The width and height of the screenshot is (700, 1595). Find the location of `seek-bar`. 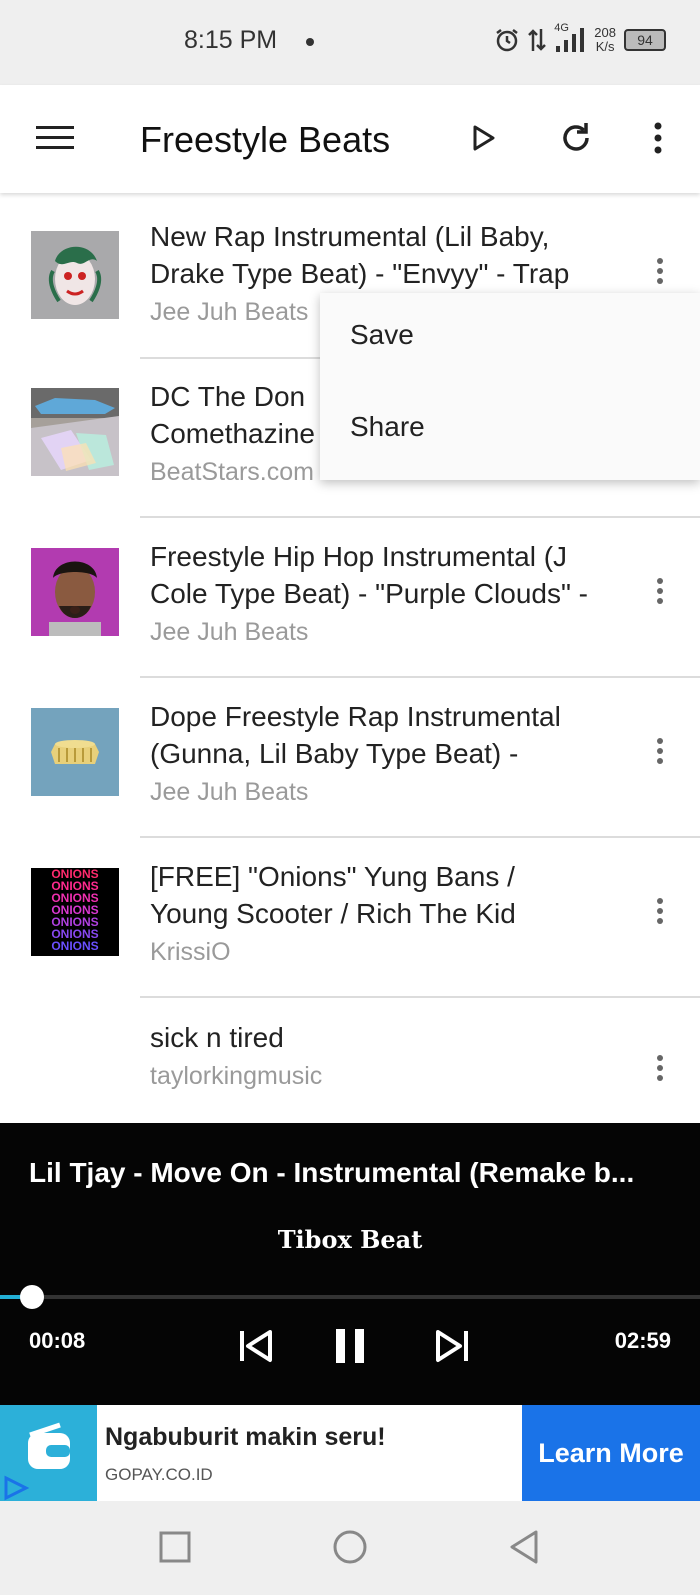

seek-bar is located at coordinates (350, 1297).